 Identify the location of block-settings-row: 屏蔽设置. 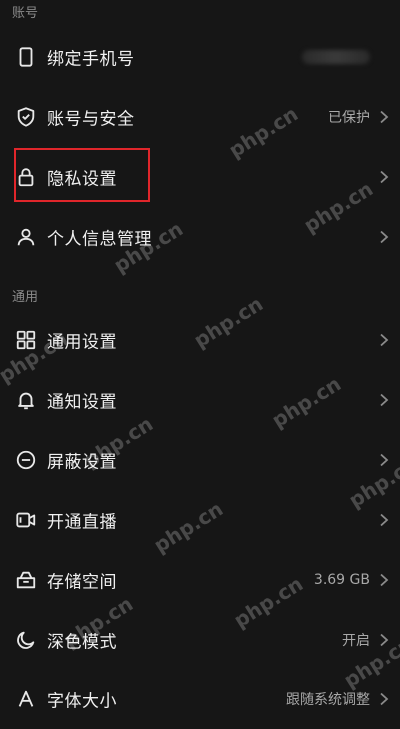
(200, 460).